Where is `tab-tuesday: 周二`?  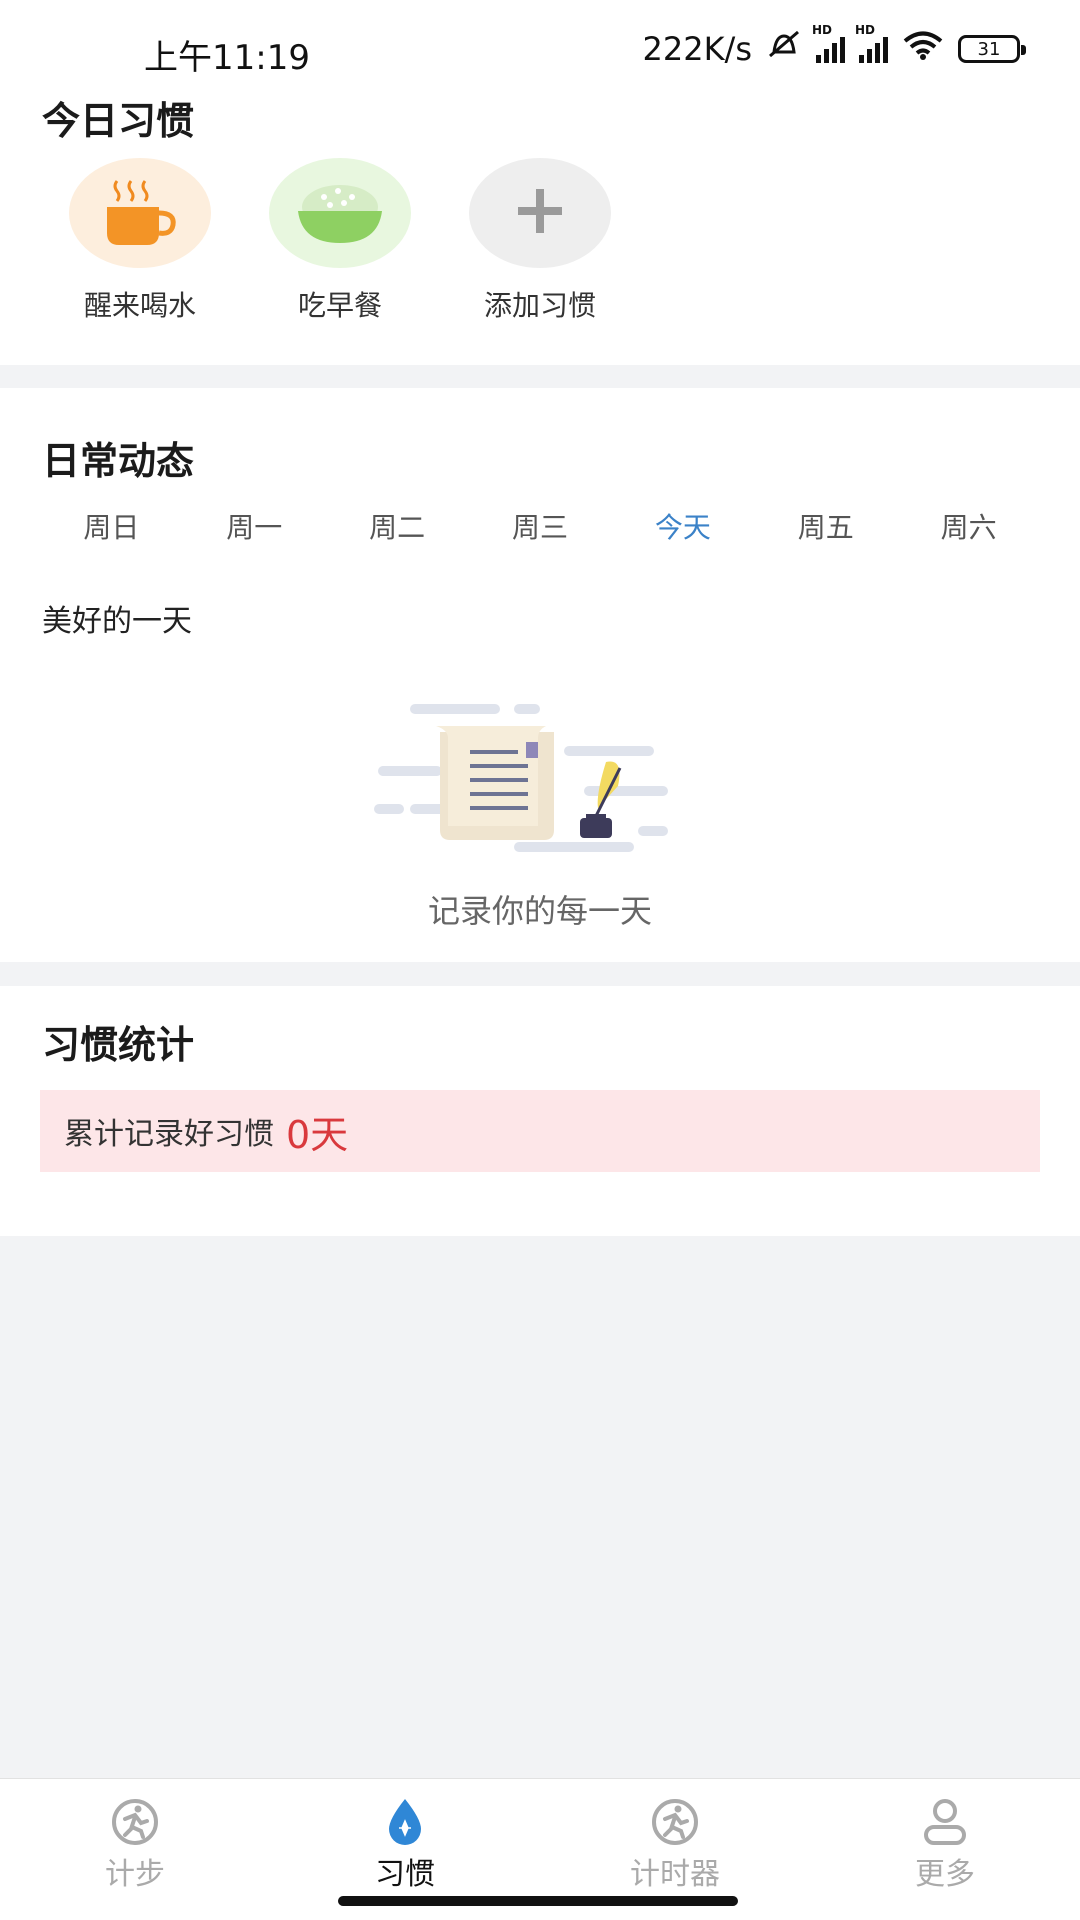
tab-tuesday: 周二 is located at coordinates (397, 526).